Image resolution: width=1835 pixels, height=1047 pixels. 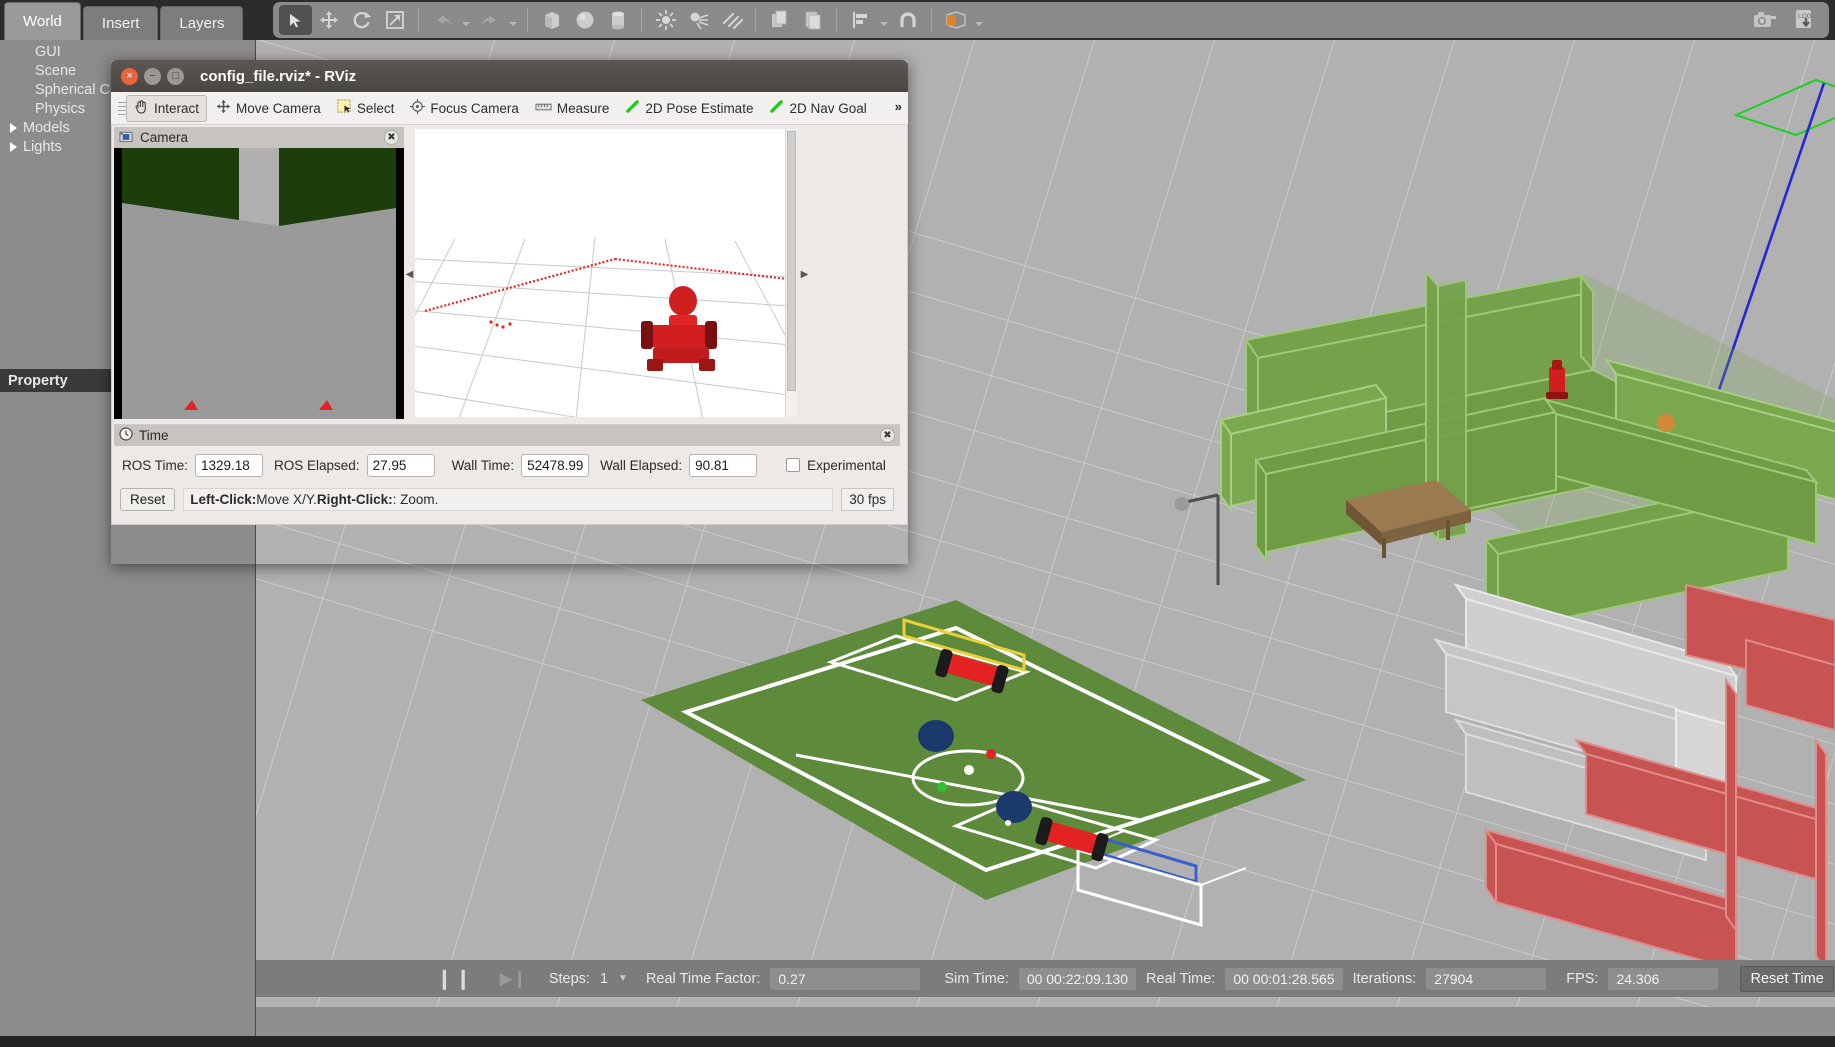 I want to click on gazebo-panel-tabs: World Insert Layers, so click(x=124, y=20).